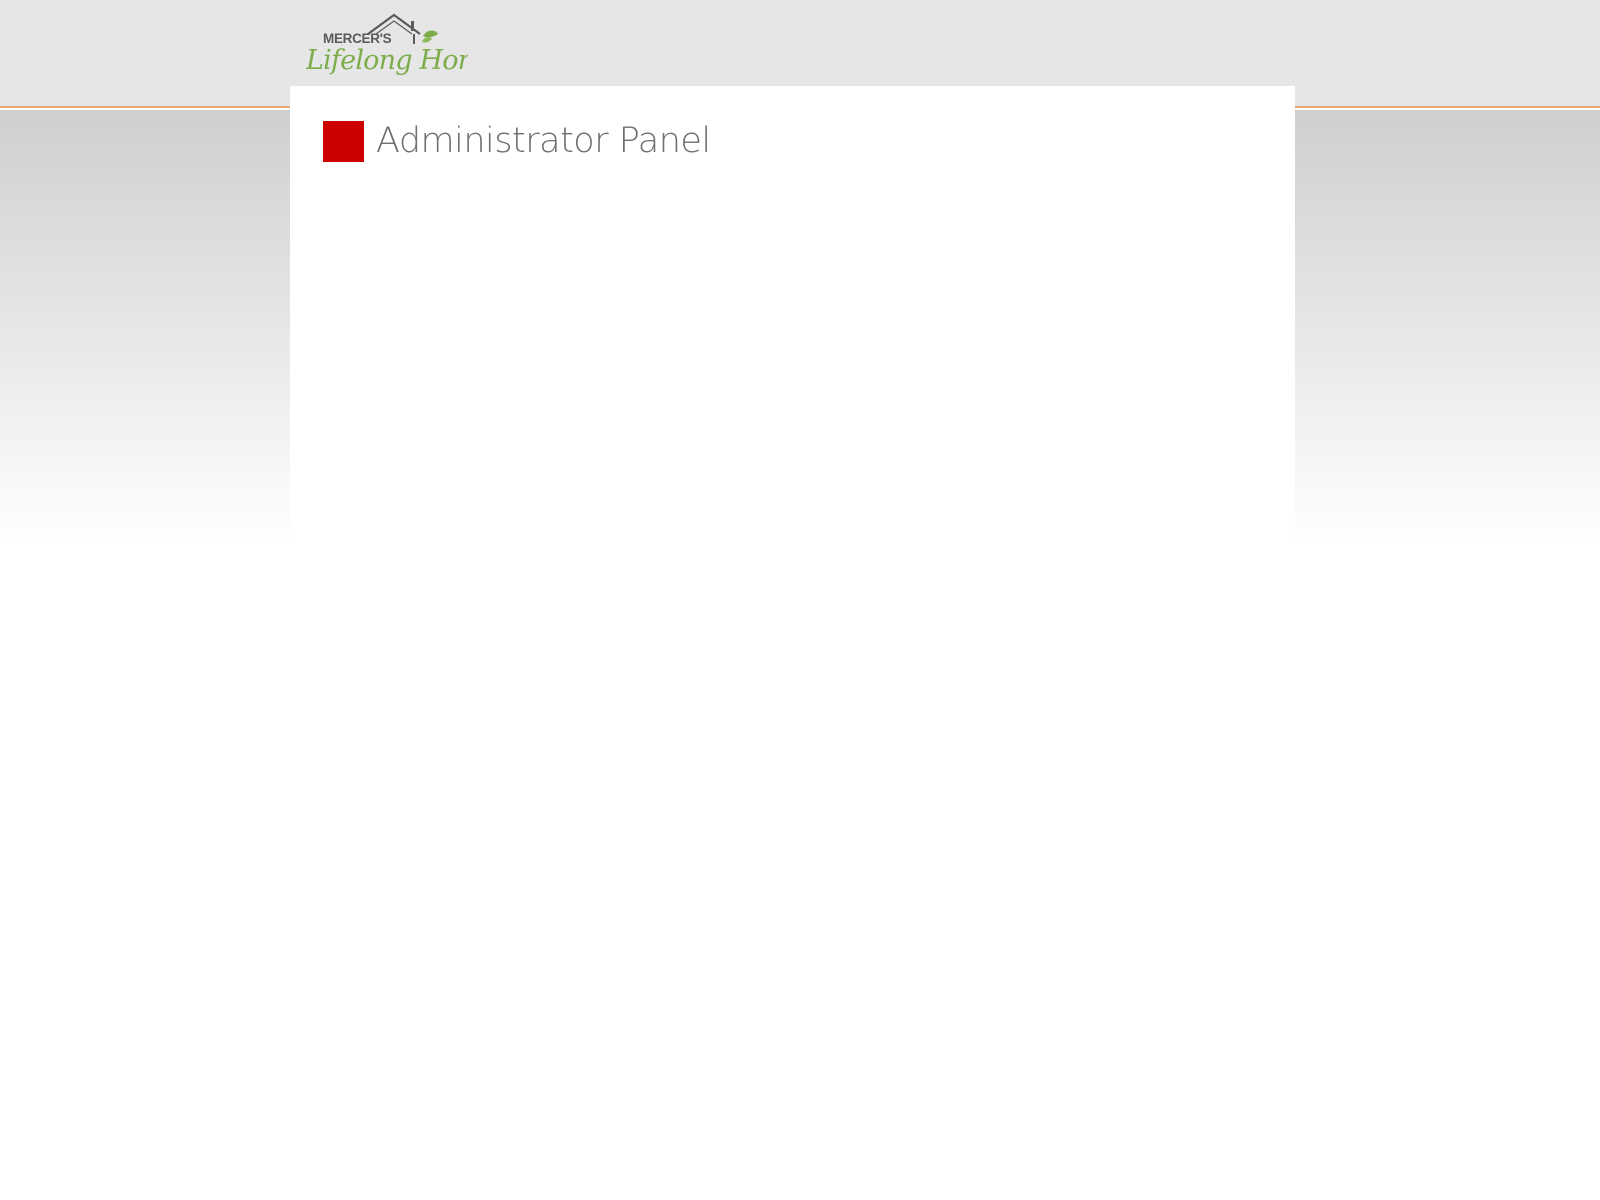 Image resolution: width=1600 pixels, height=1200 pixels. I want to click on panel-header: Administrator Panel, so click(517, 141).